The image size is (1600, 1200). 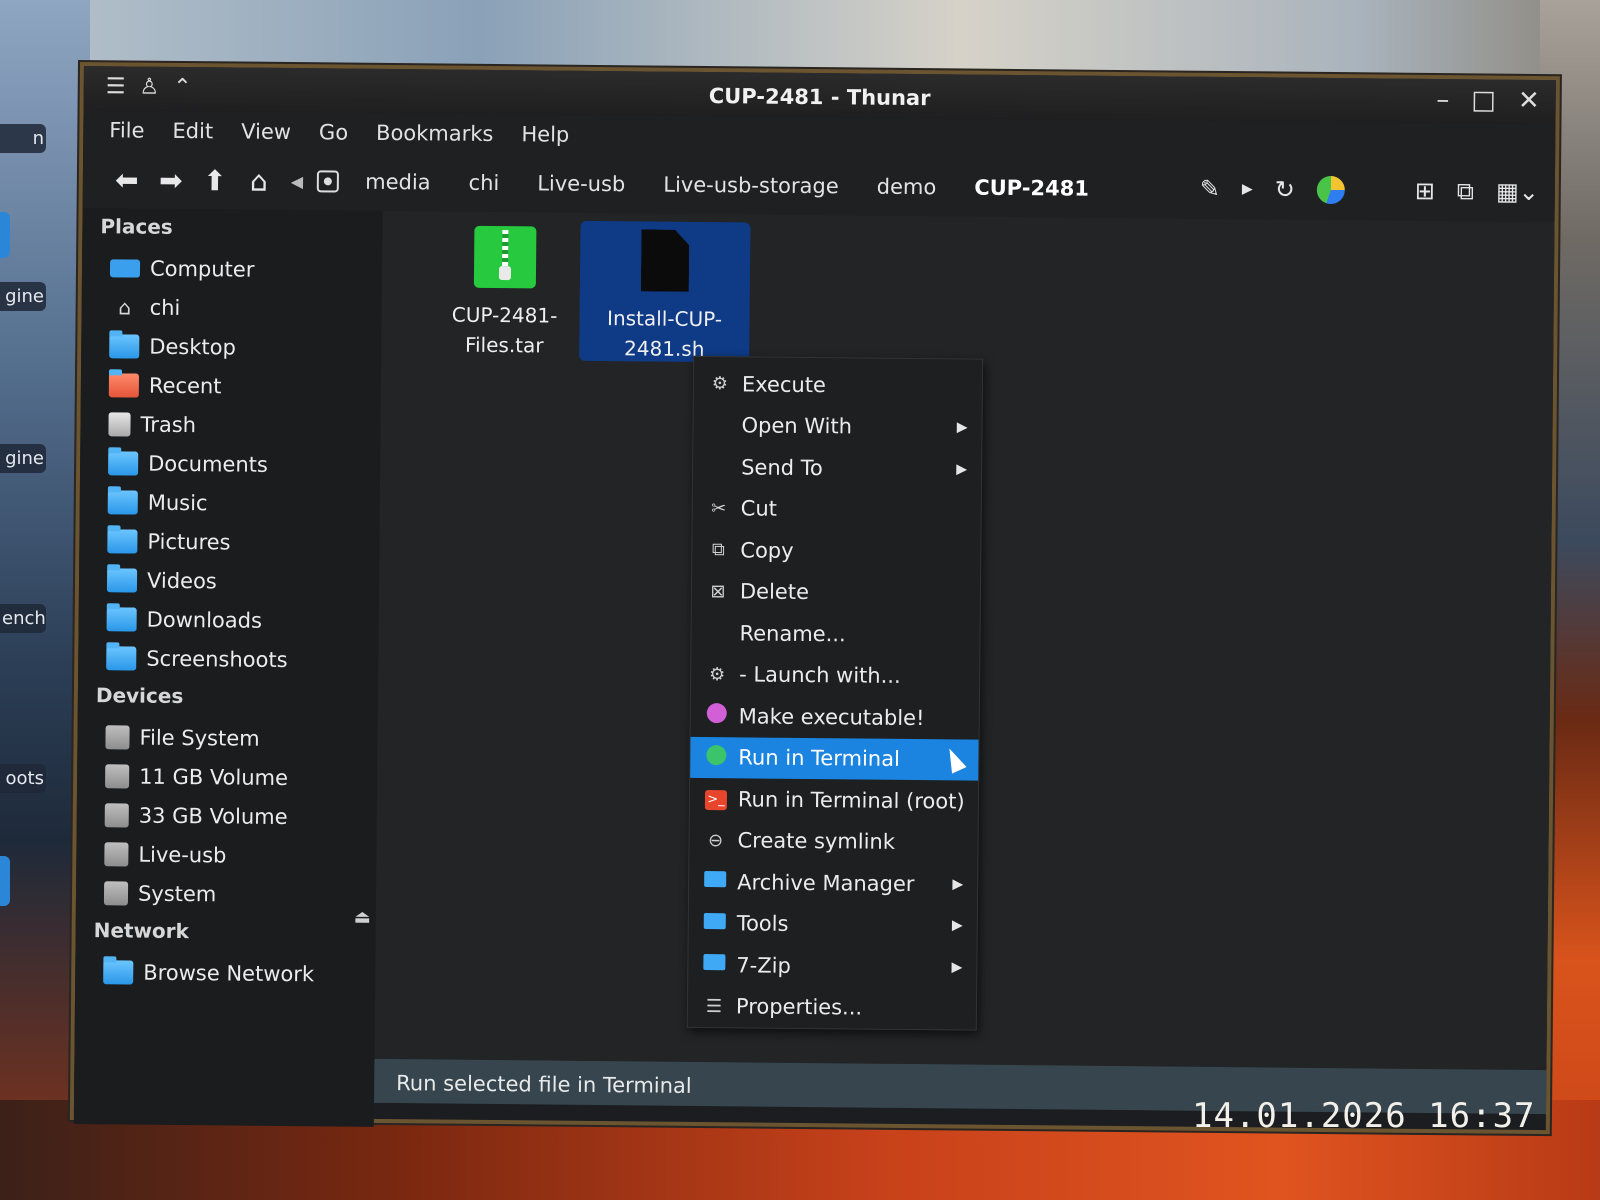 What do you see at coordinates (834, 800) in the screenshot?
I see `menu-item-run-in-terminal-root: >_ Run in Terminal (root)` at bounding box center [834, 800].